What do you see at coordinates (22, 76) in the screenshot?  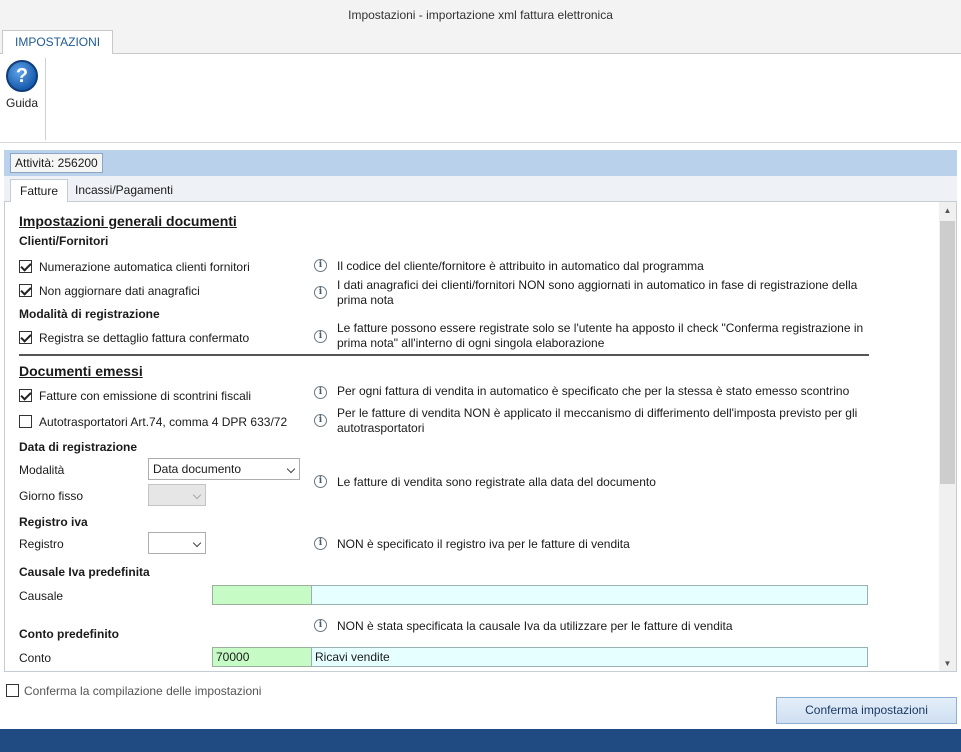 I see `help-question-icon: ?` at bounding box center [22, 76].